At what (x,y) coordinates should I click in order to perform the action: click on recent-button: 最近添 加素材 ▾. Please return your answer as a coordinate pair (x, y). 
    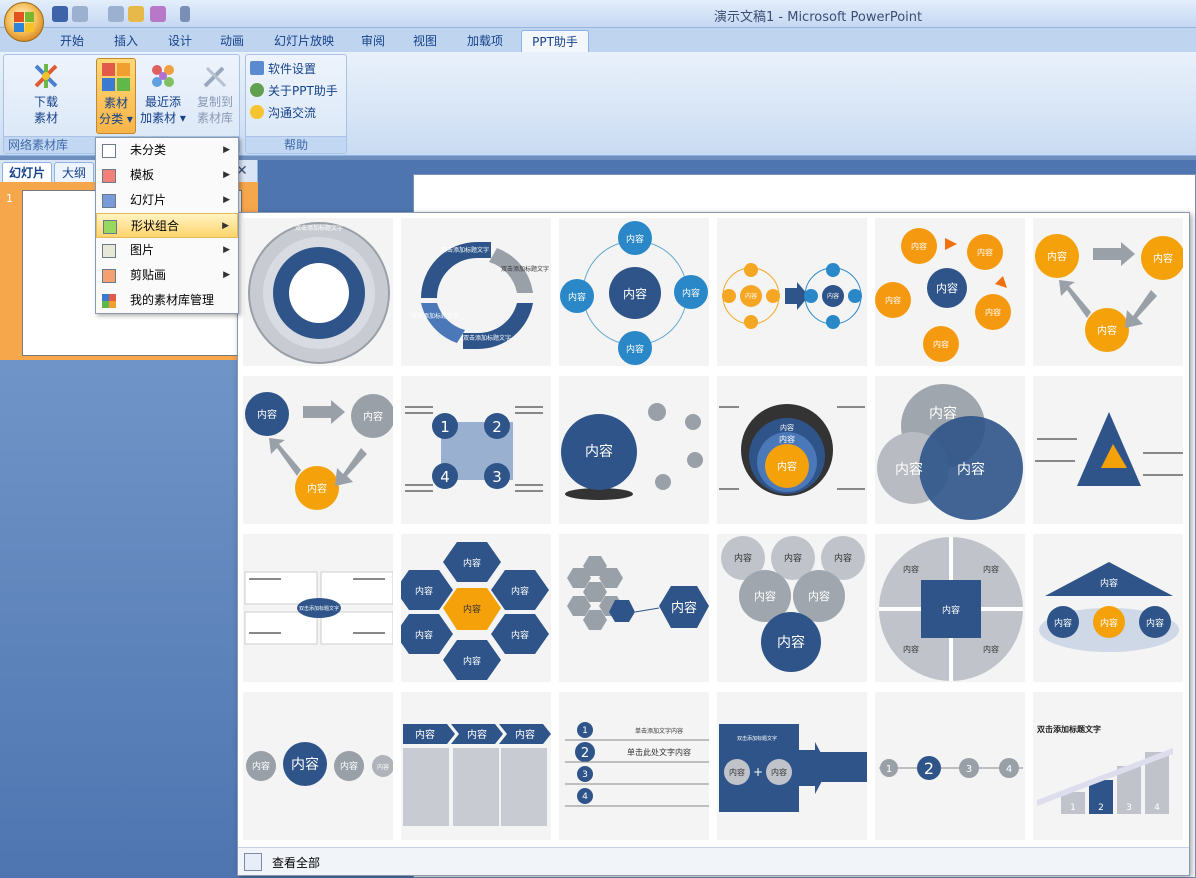
    Looking at the image, I should click on (163, 96).